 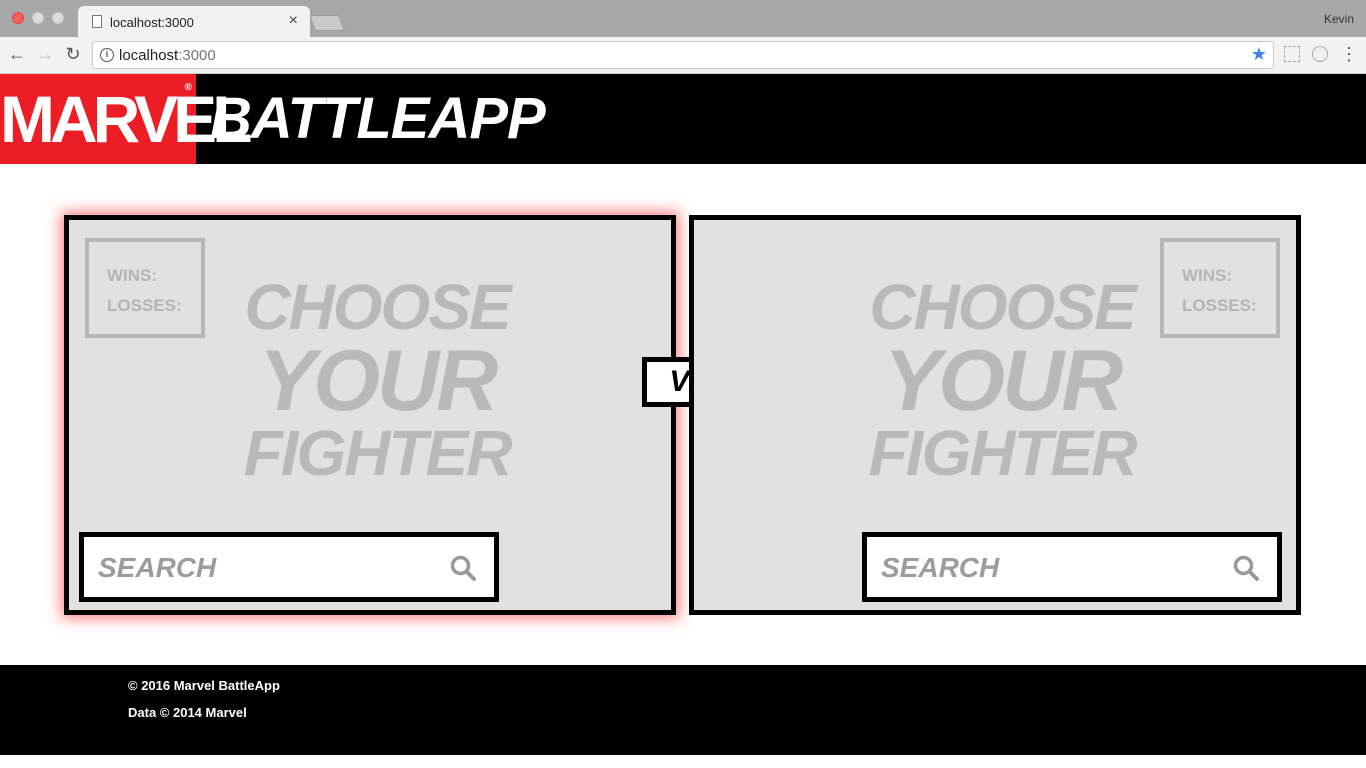 I want to click on extension-icon, so click(x=1292, y=54).